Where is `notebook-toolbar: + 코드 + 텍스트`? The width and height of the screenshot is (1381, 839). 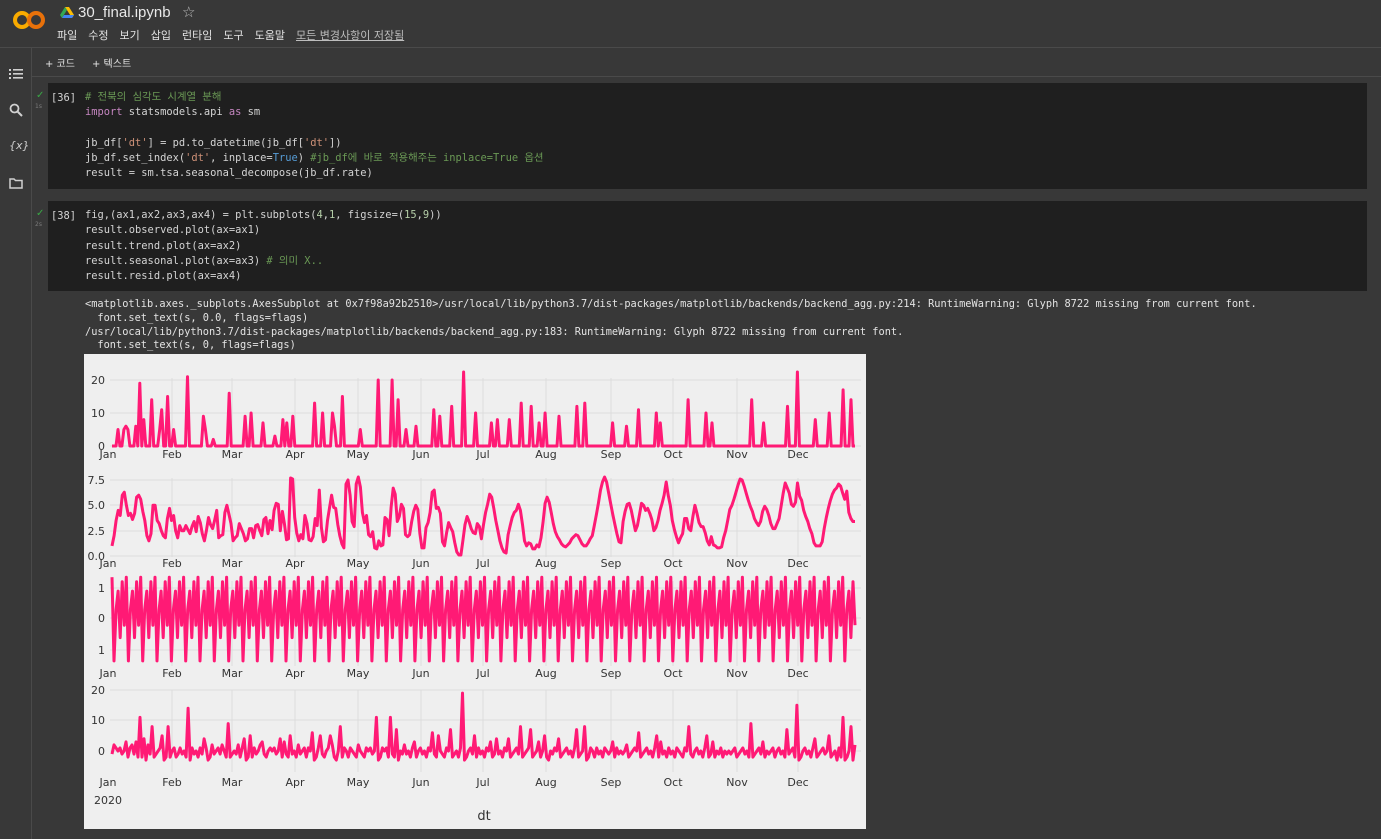 notebook-toolbar: + 코드 + 텍스트 is located at coordinates (706, 62).